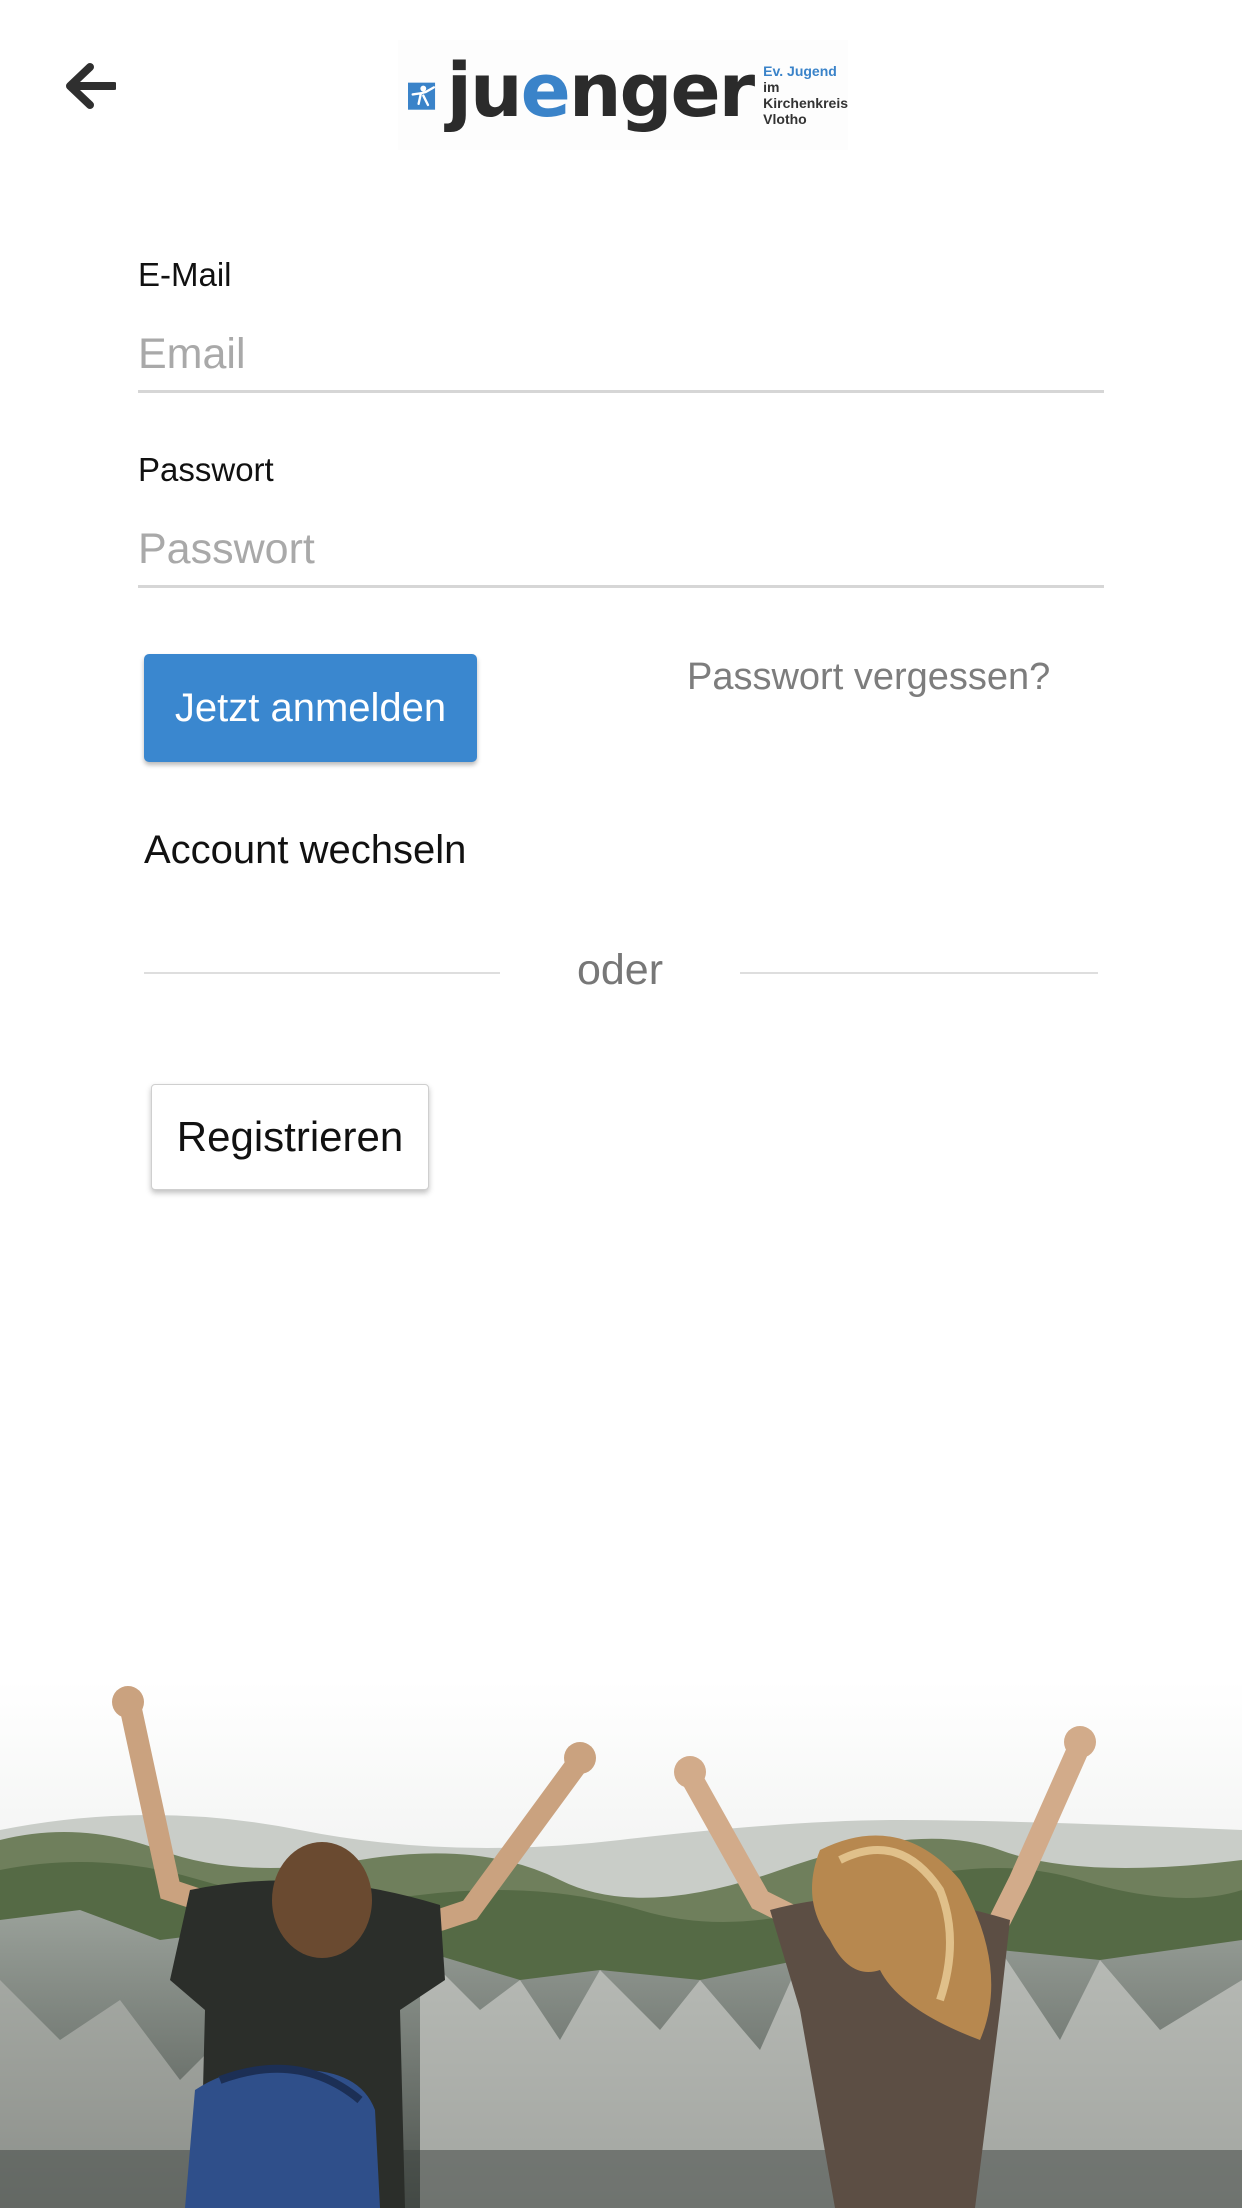 Image resolution: width=1242 pixels, height=2208 pixels. Describe the element at coordinates (621, 550) in the screenshot. I see `password-field` at that location.